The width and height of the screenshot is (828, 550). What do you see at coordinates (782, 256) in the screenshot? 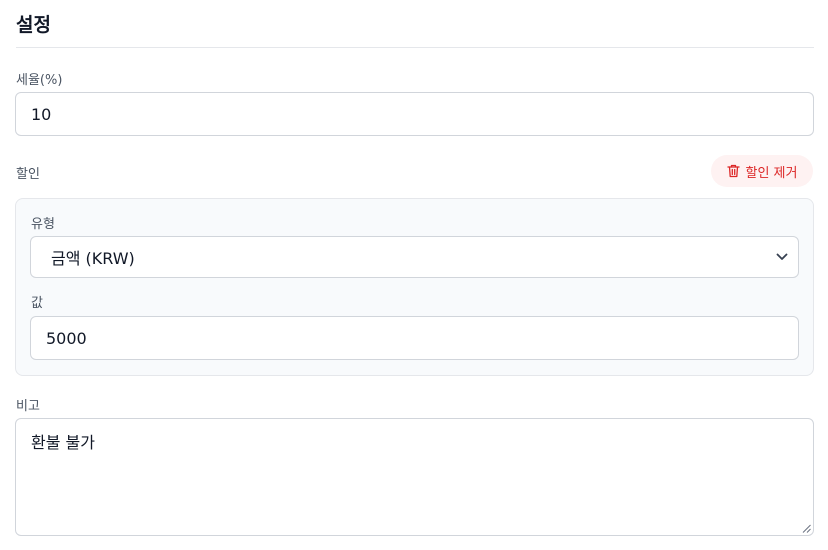
I see `chevron-down-icon` at bounding box center [782, 256].